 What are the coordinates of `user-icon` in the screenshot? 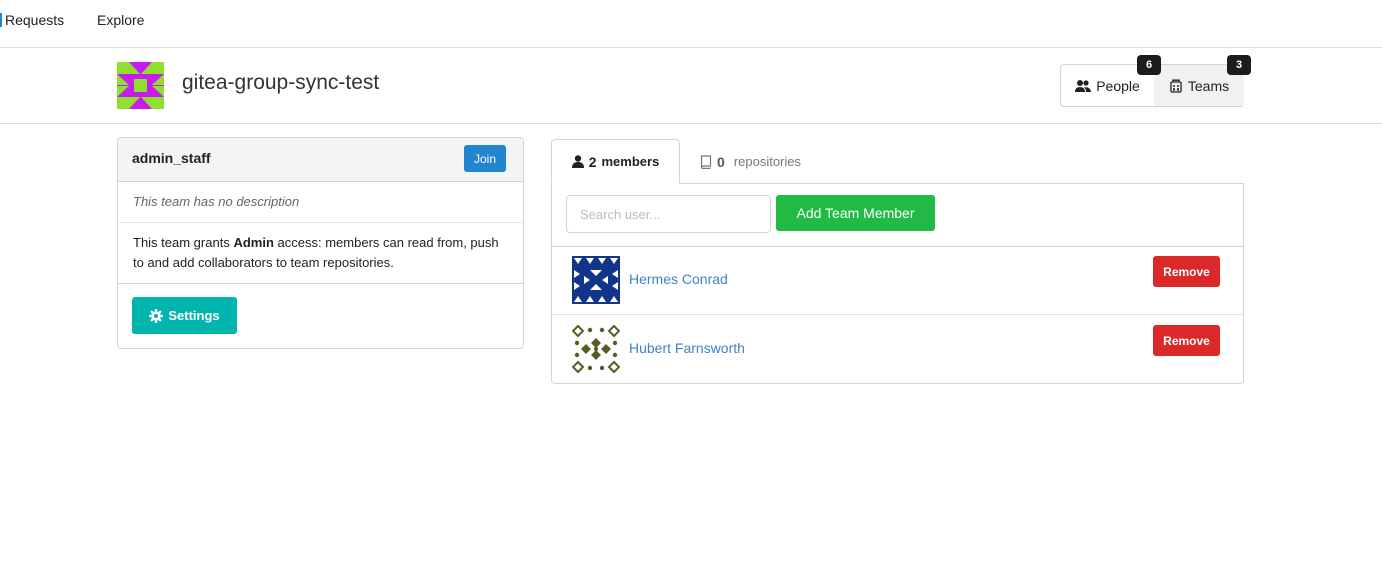 It's located at (577, 161).